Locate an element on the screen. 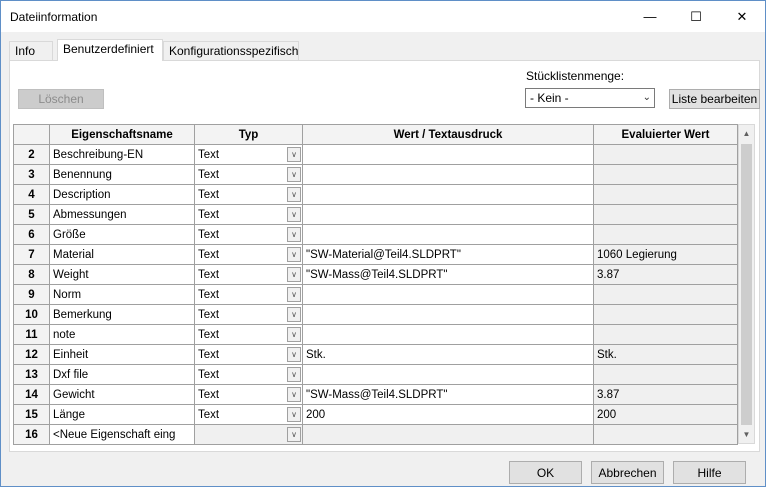 The width and height of the screenshot is (766, 487). property-name-cell: Description is located at coordinates (122, 194).